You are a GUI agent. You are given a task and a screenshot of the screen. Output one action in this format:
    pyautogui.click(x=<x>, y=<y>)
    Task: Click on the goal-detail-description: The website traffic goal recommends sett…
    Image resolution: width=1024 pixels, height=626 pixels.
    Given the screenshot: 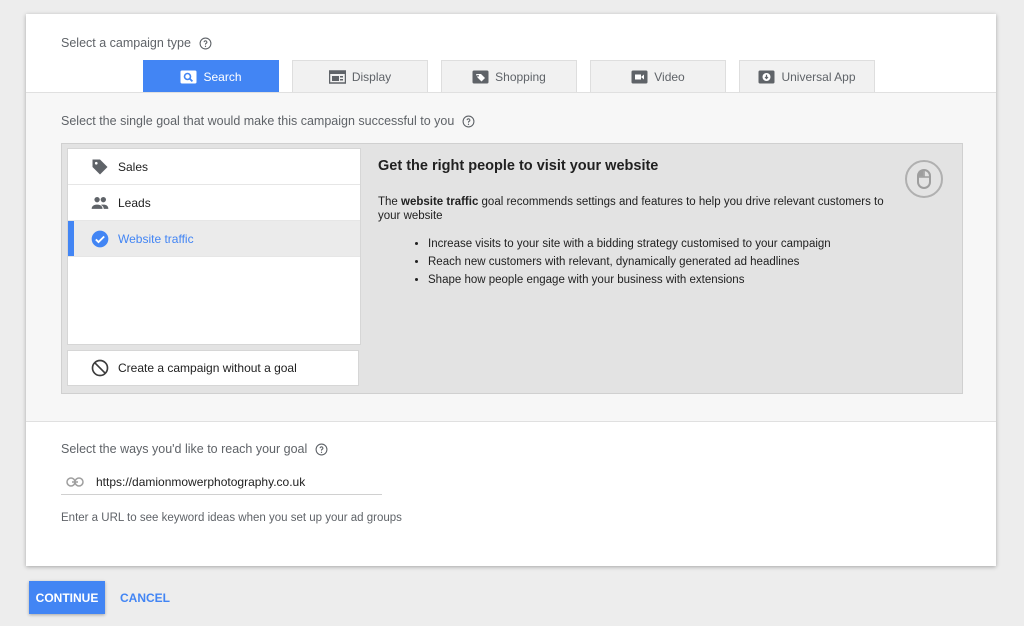 What is the action you would take?
    pyautogui.click(x=638, y=209)
    